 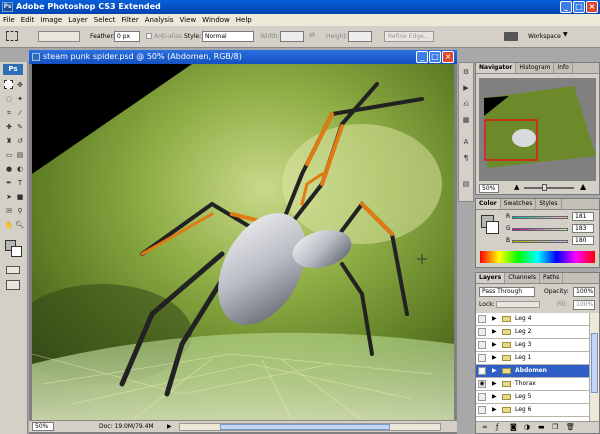 What do you see at coordinates (532, 332) in the screenshot?
I see `layer-row: ▶ Leg 2` at bounding box center [532, 332].